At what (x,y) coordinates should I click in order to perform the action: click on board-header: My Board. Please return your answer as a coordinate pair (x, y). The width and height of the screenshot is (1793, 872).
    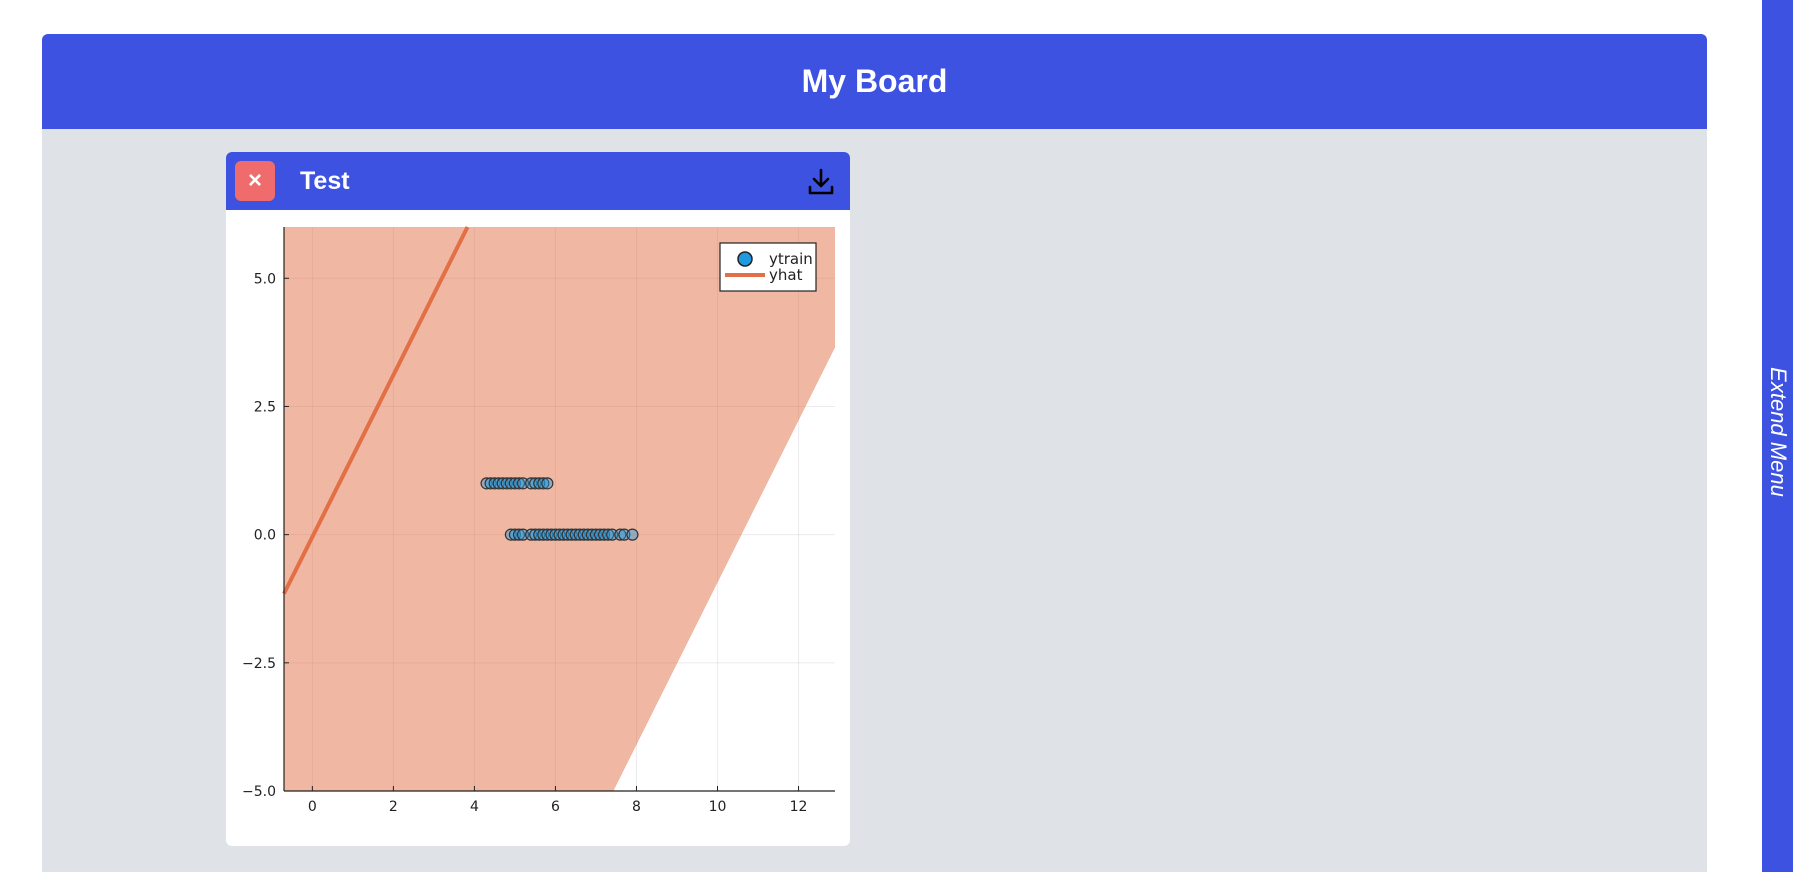
    Looking at the image, I should click on (874, 81).